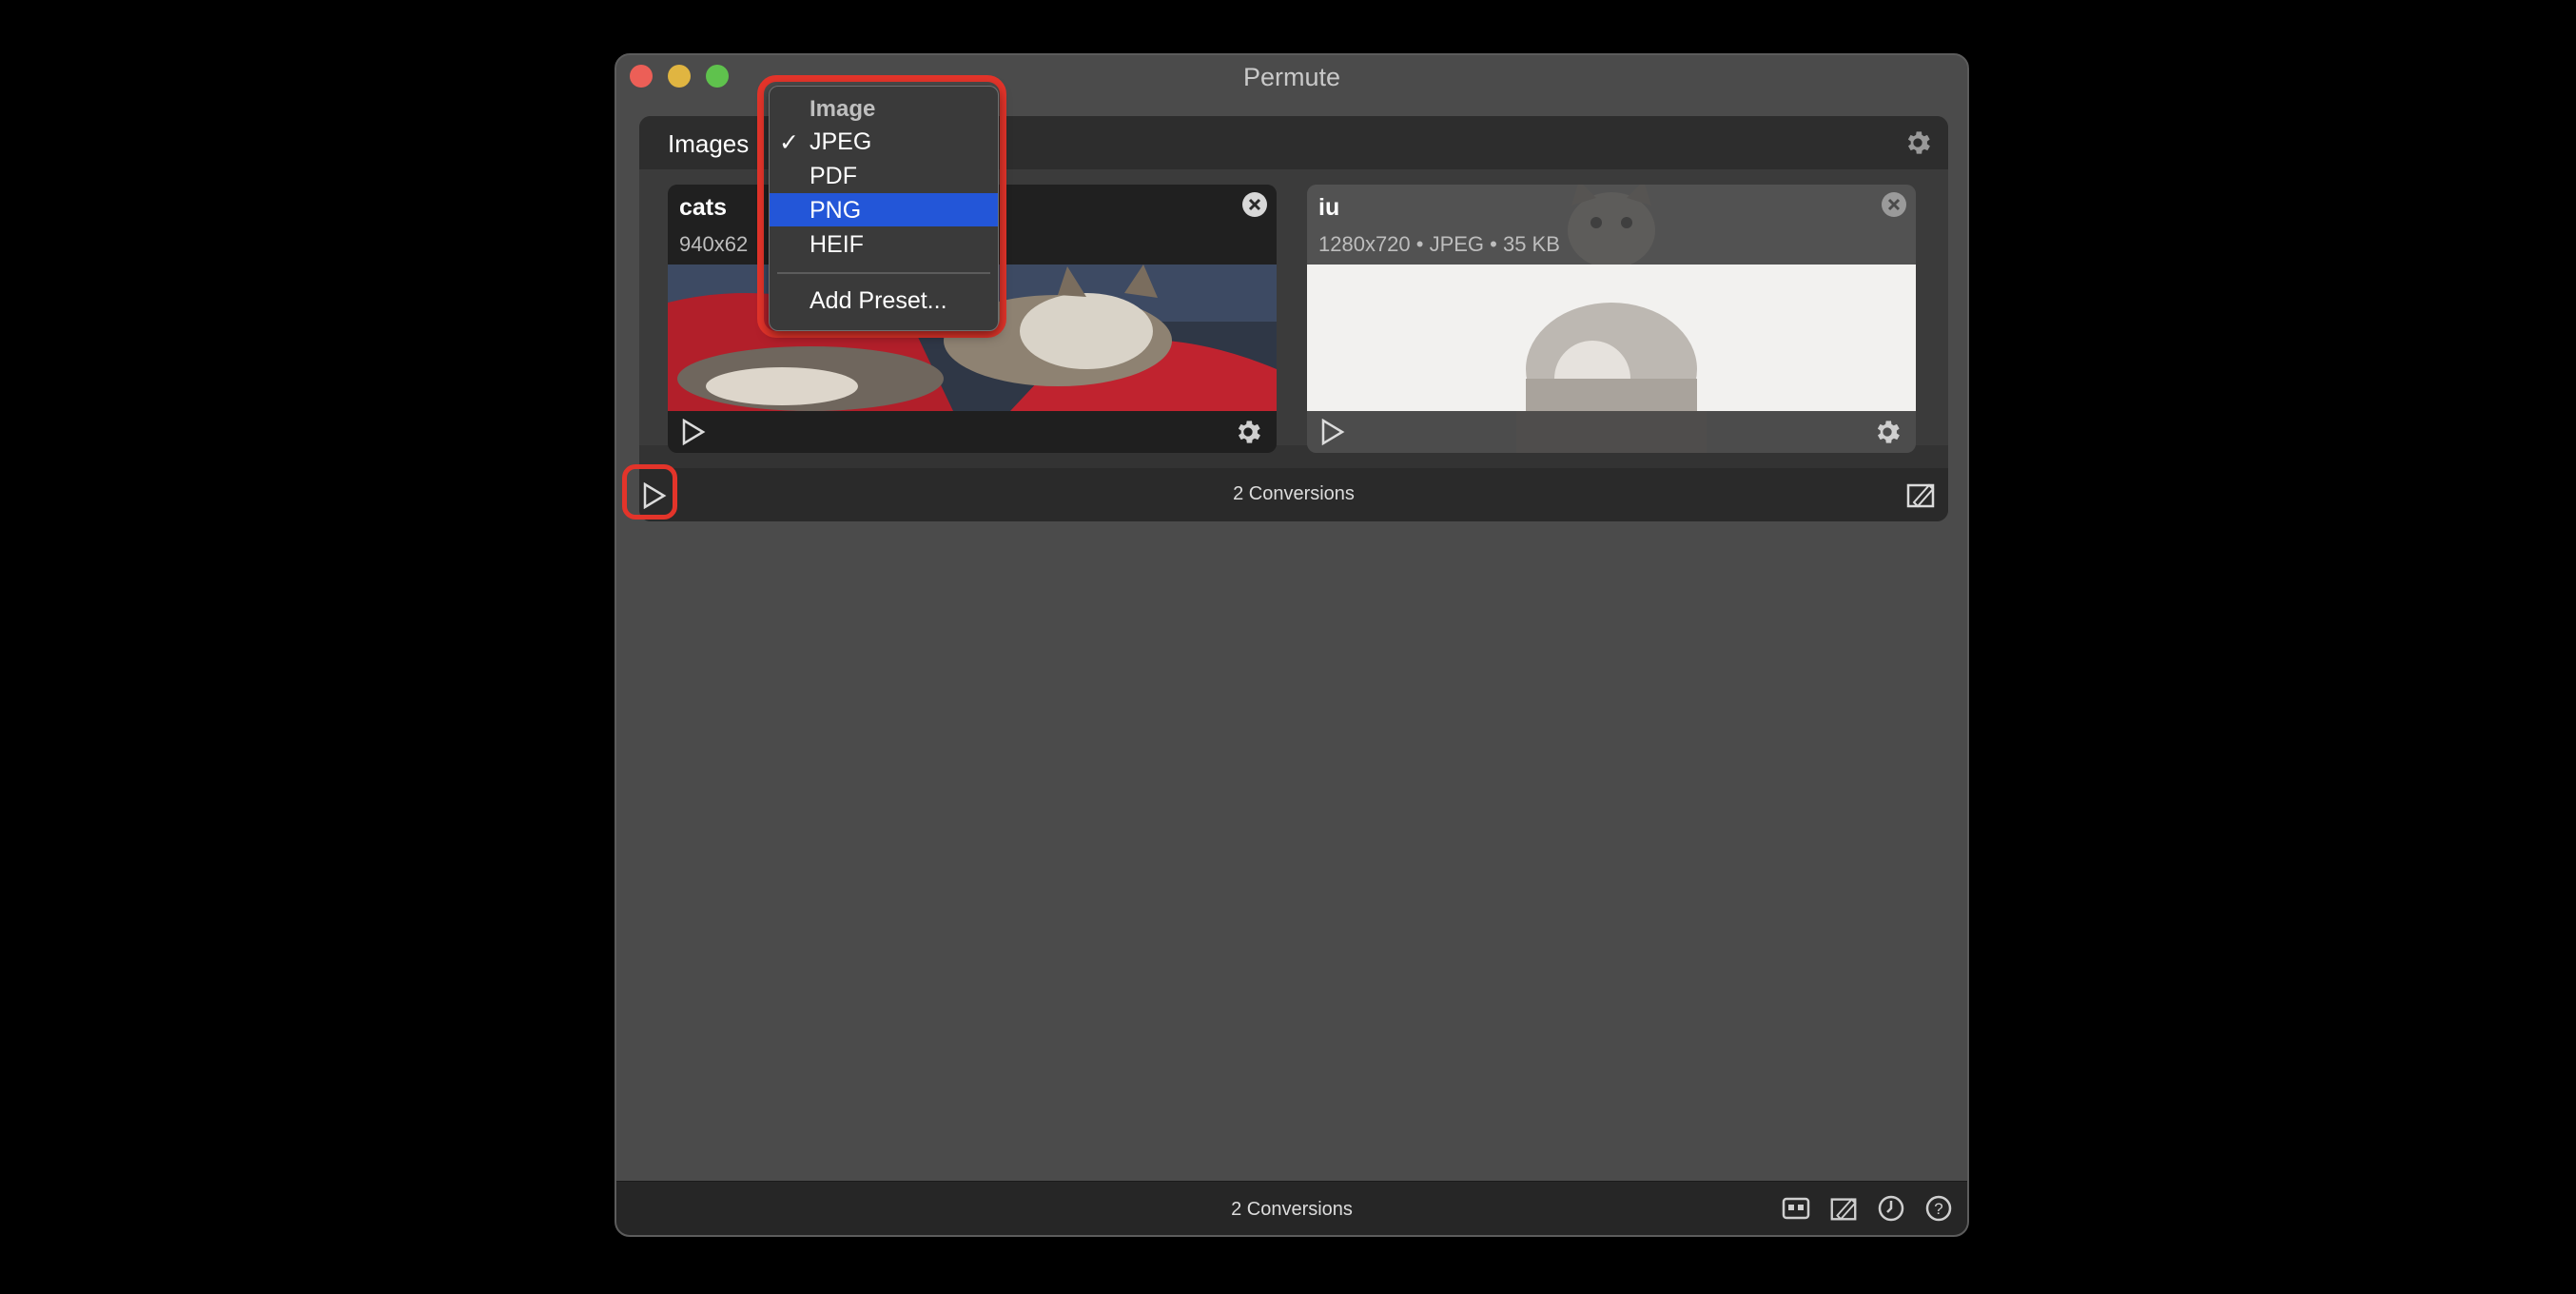  Describe the element at coordinates (843, 109) in the screenshot. I see `menu-section-header: Image` at that location.